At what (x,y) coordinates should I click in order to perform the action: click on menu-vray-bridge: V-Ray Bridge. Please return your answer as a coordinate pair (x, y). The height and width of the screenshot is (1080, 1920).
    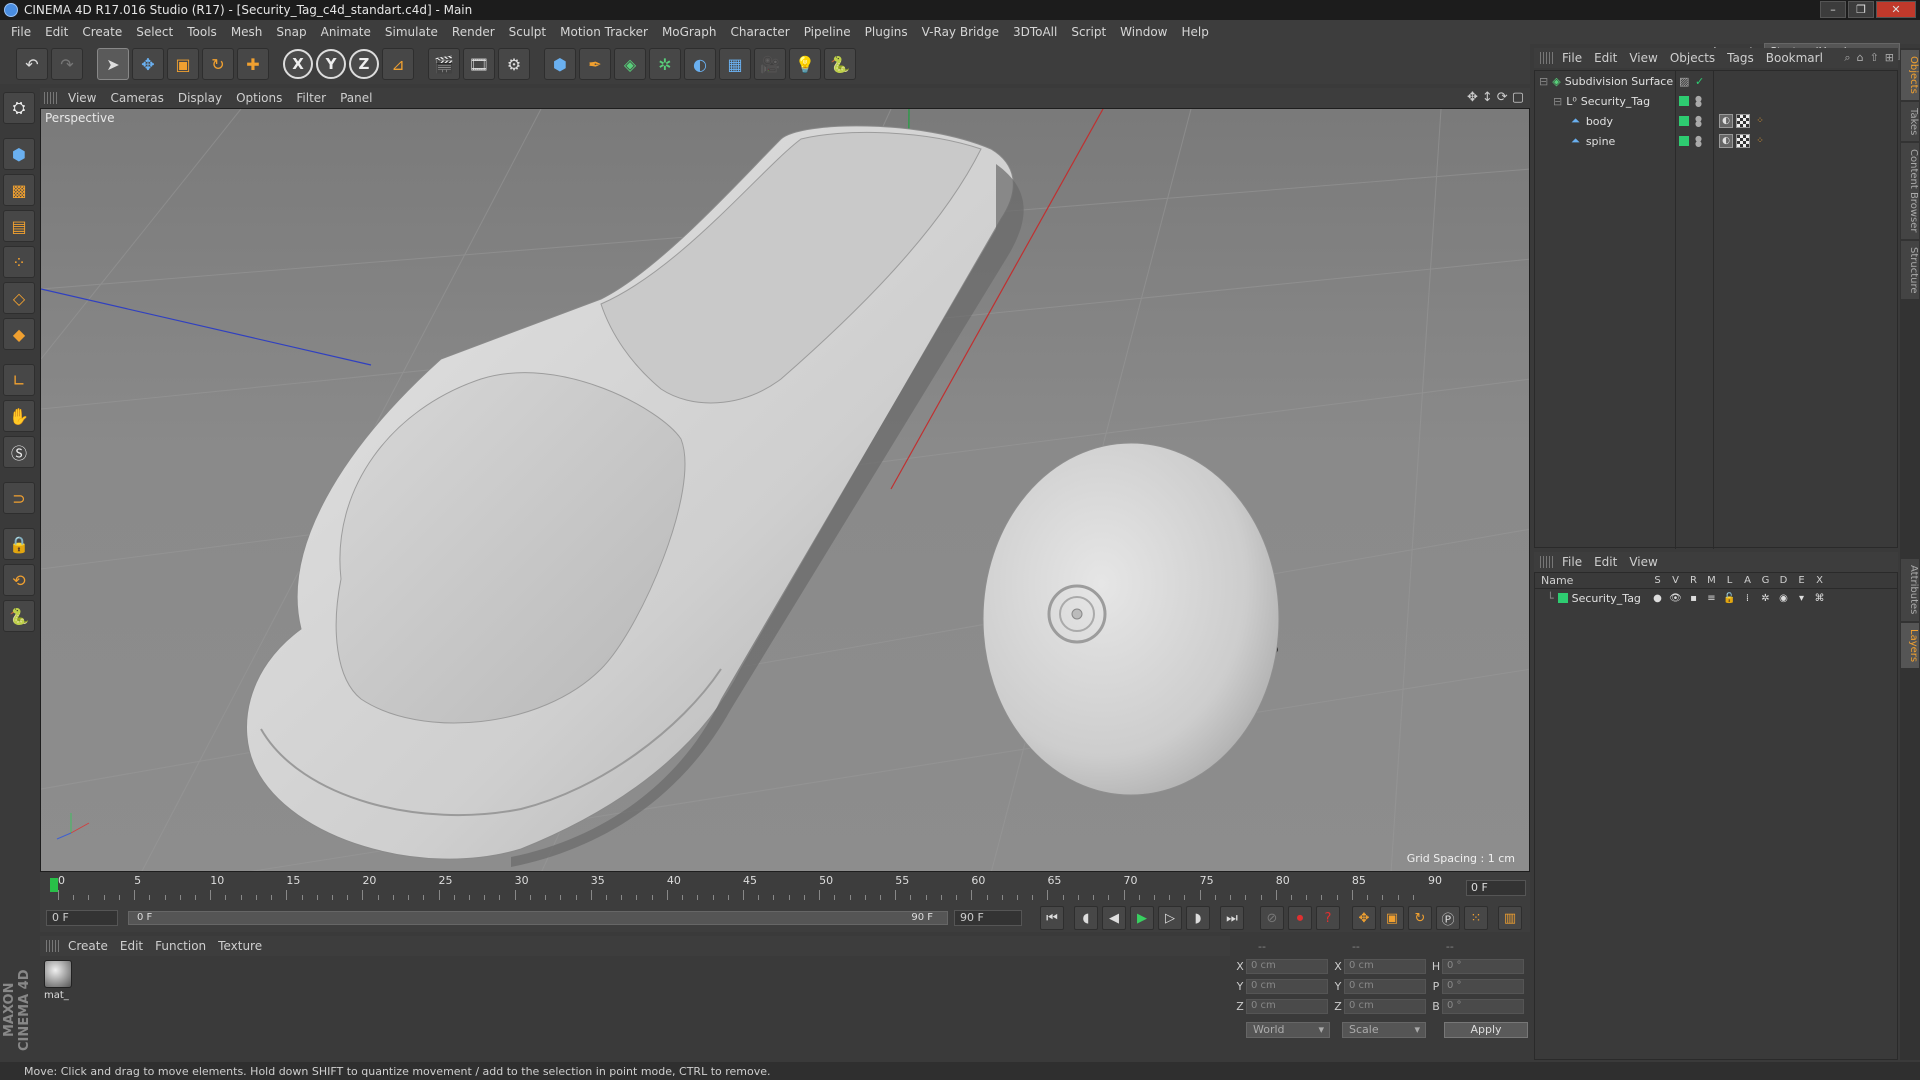
    Looking at the image, I should click on (960, 32).